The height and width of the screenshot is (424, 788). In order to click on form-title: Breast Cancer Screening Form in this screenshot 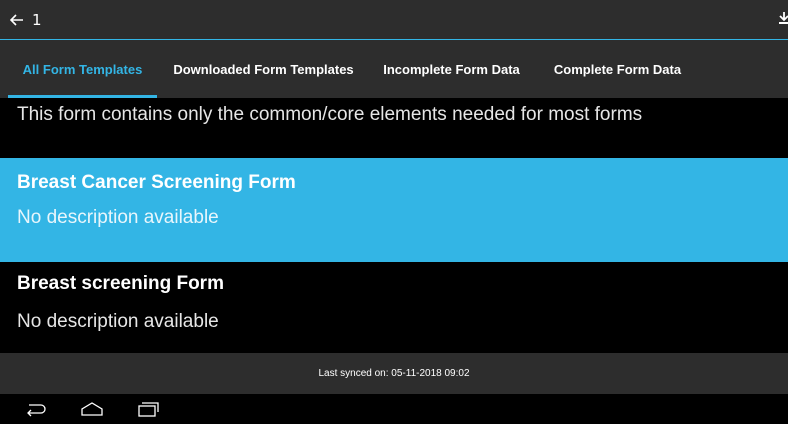, I will do `click(156, 182)`.